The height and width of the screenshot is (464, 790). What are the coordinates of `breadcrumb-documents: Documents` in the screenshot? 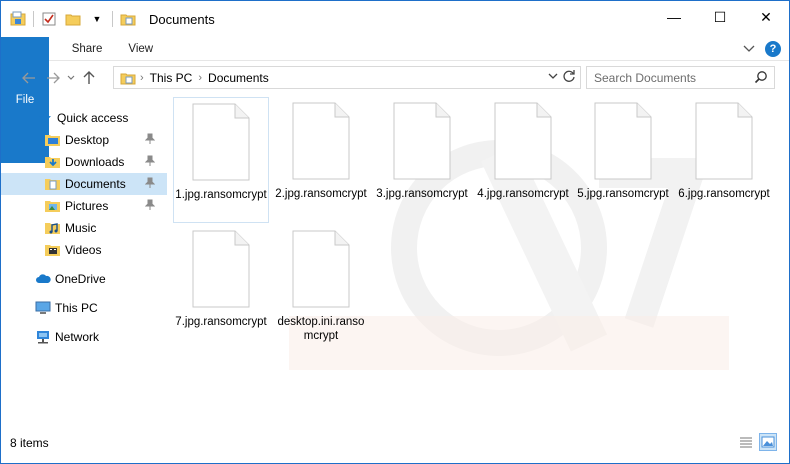 It's located at (238, 78).